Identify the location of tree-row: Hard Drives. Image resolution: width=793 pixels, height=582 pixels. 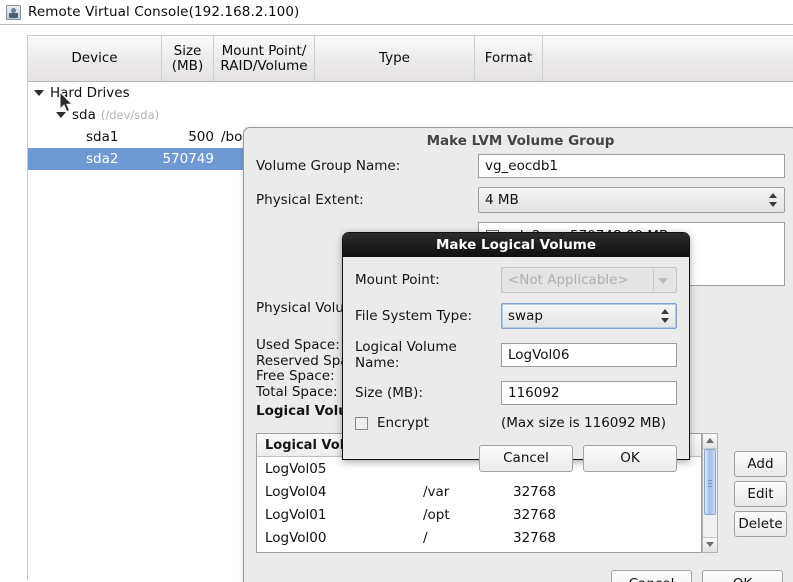
(410, 93).